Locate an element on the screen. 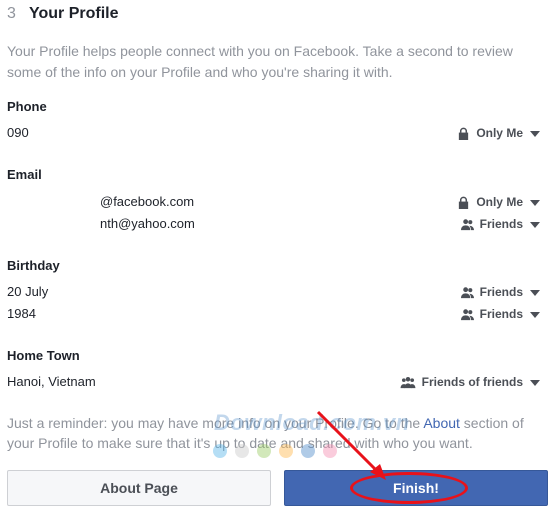 Image resolution: width=556 pixels, height=513 pixels. section-title: Your Profile is located at coordinates (74, 13).